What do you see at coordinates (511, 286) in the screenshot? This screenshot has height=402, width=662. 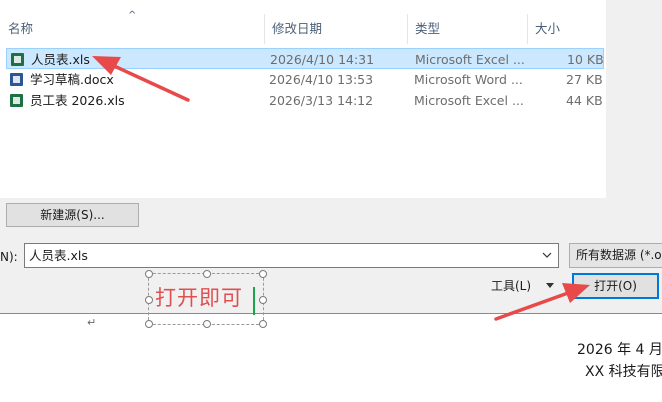 I see `tools-label: 工具(L)` at bounding box center [511, 286].